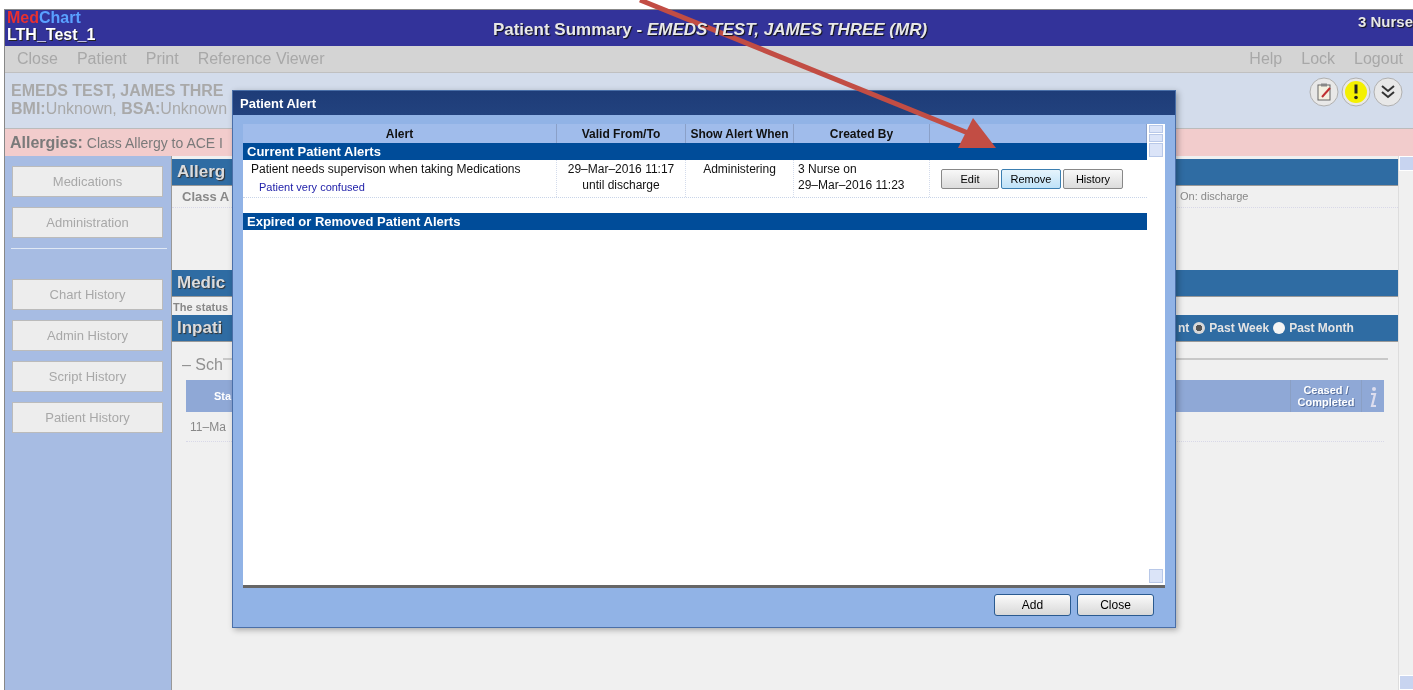  What do you see at coordinates (87, 181) in the screenshot?
I see `sidebar-button: Medications` at bounding box center [87, 181].